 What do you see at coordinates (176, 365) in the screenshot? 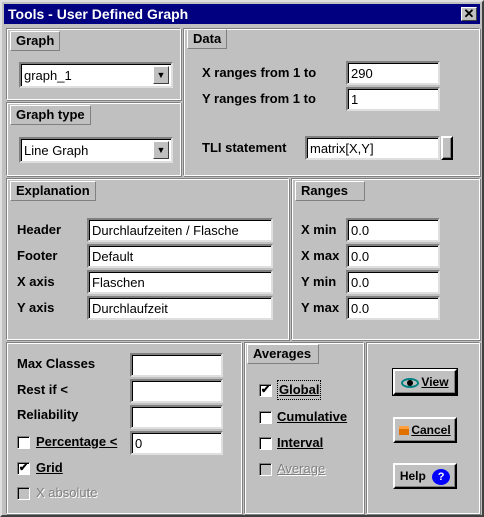
I see `max-classes-input` at bounding box center [176, 365].